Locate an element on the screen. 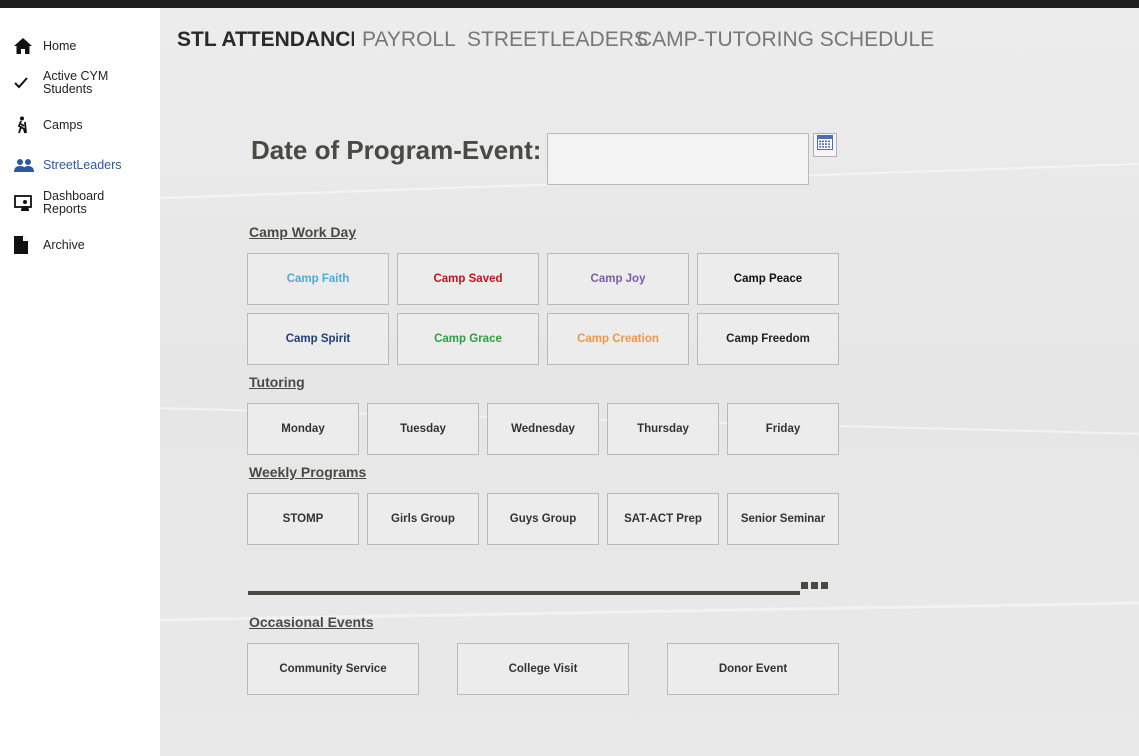 The height and width of the screenshot is (756, 1139). camp-freedom-button: Camp Freedom is located at coordinates (768, 339).